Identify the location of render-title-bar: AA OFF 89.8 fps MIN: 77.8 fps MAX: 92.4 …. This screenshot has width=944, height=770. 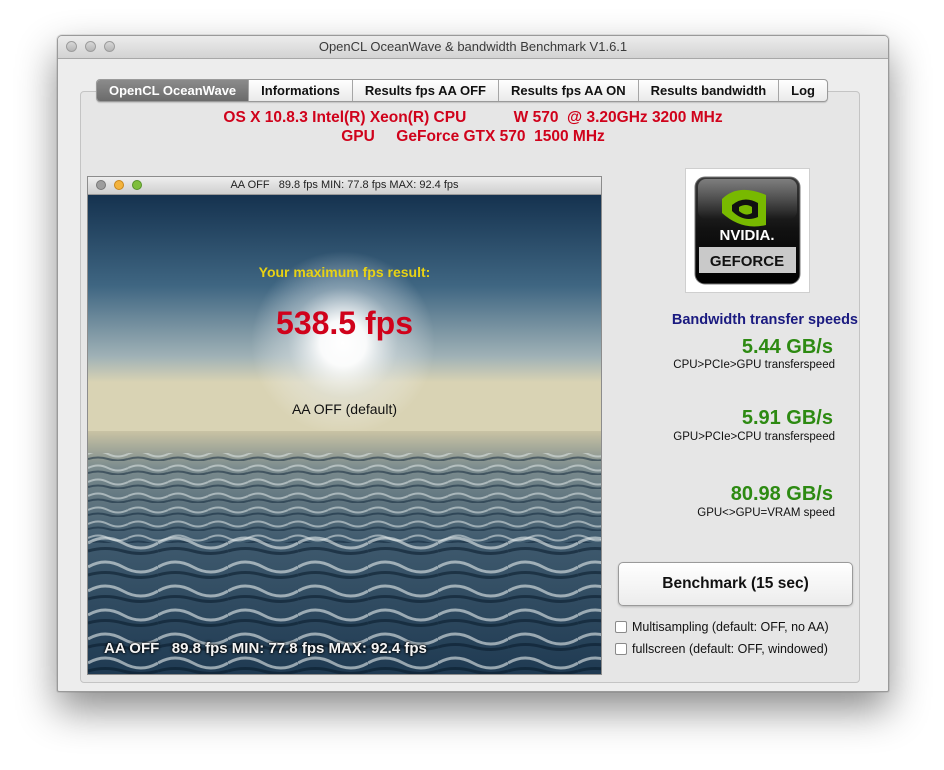
(344, 186).